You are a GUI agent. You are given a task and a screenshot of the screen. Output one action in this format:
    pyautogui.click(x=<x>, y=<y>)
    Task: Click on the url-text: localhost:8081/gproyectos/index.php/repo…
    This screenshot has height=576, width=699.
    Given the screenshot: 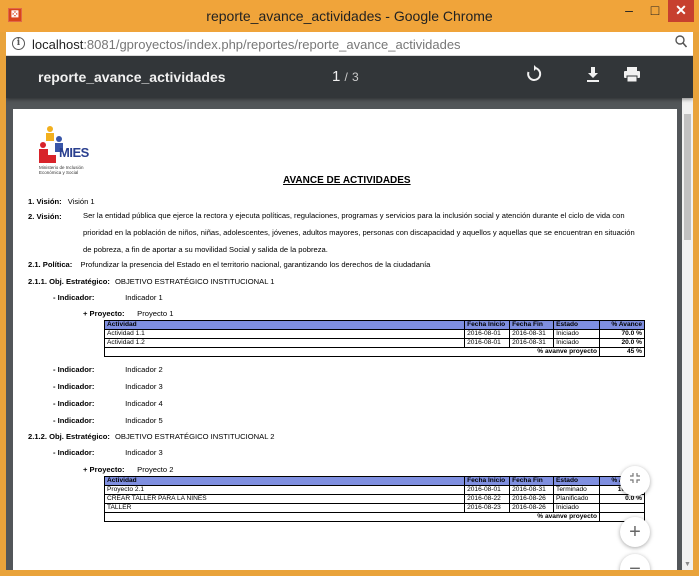 What is the action you would take?
    pyautogui.click(x=246, y=44)
    